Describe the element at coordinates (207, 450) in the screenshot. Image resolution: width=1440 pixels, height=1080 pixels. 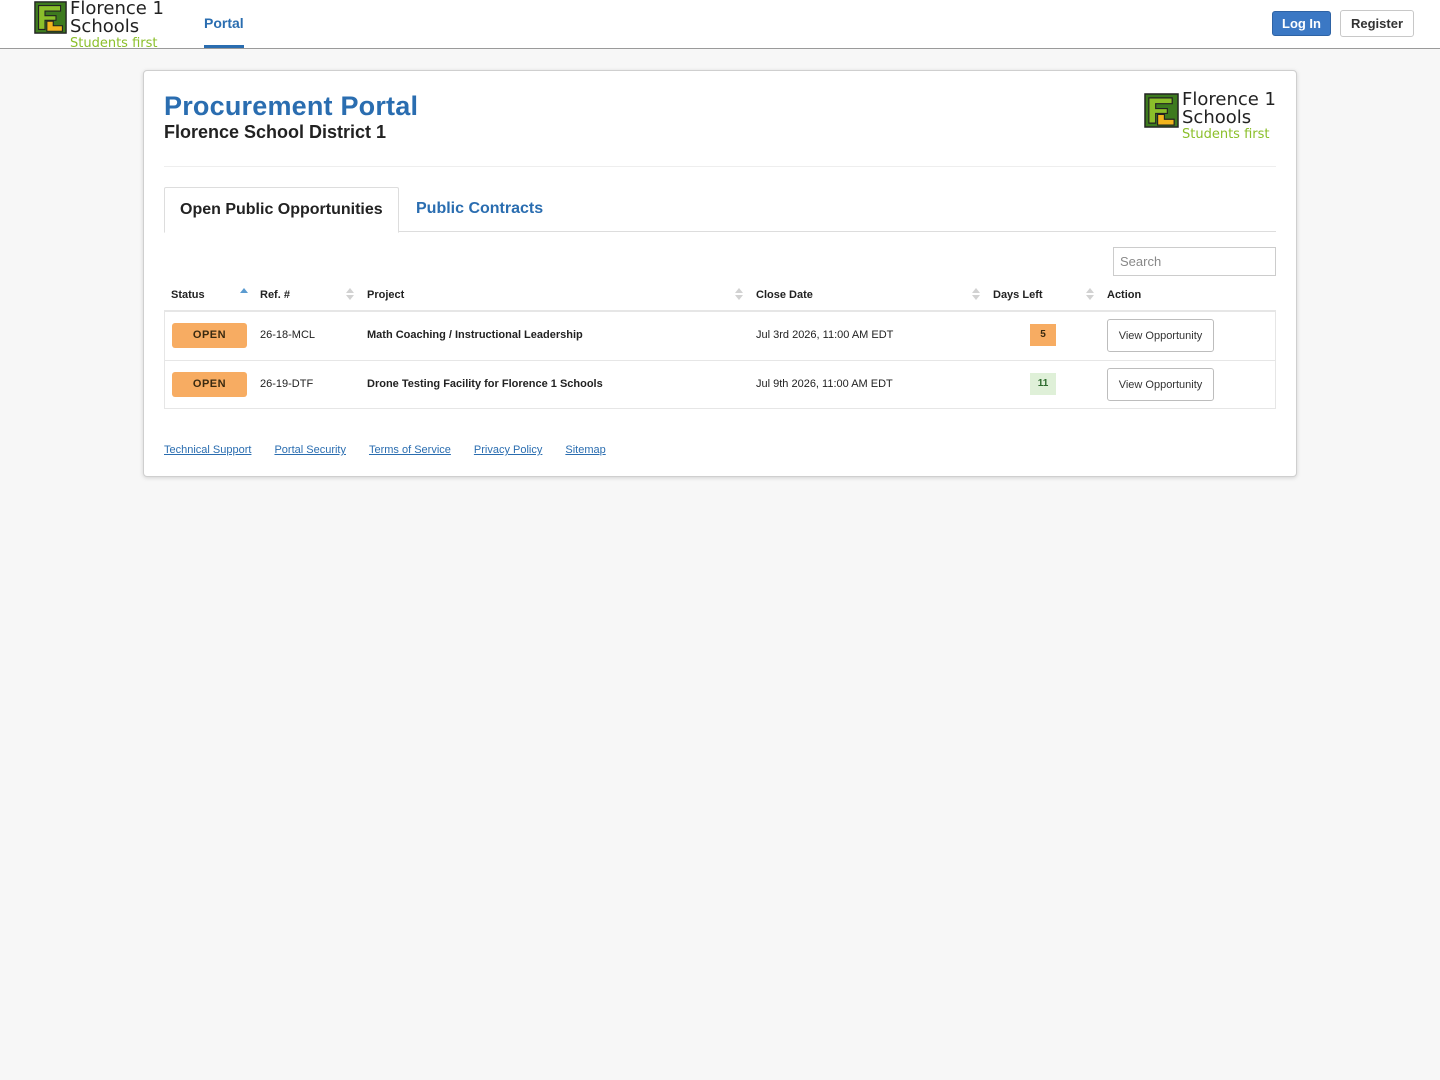
I see `footer-link-technical-support: Technical Support` at that location.